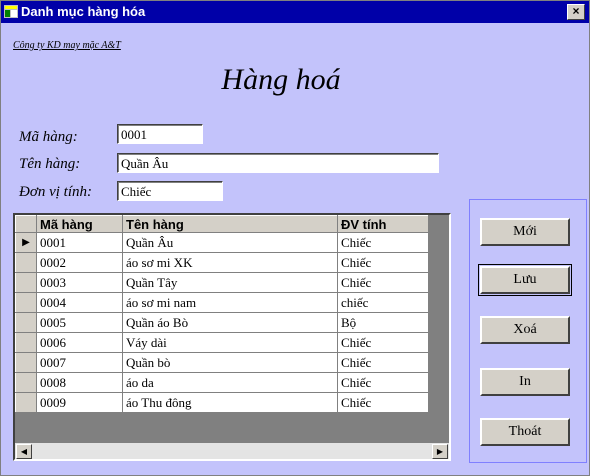 This screenshot has height=476, width=590. I want to click on table-row: 0002 áo sơ mi XK Chiếc, so click(222, 262).